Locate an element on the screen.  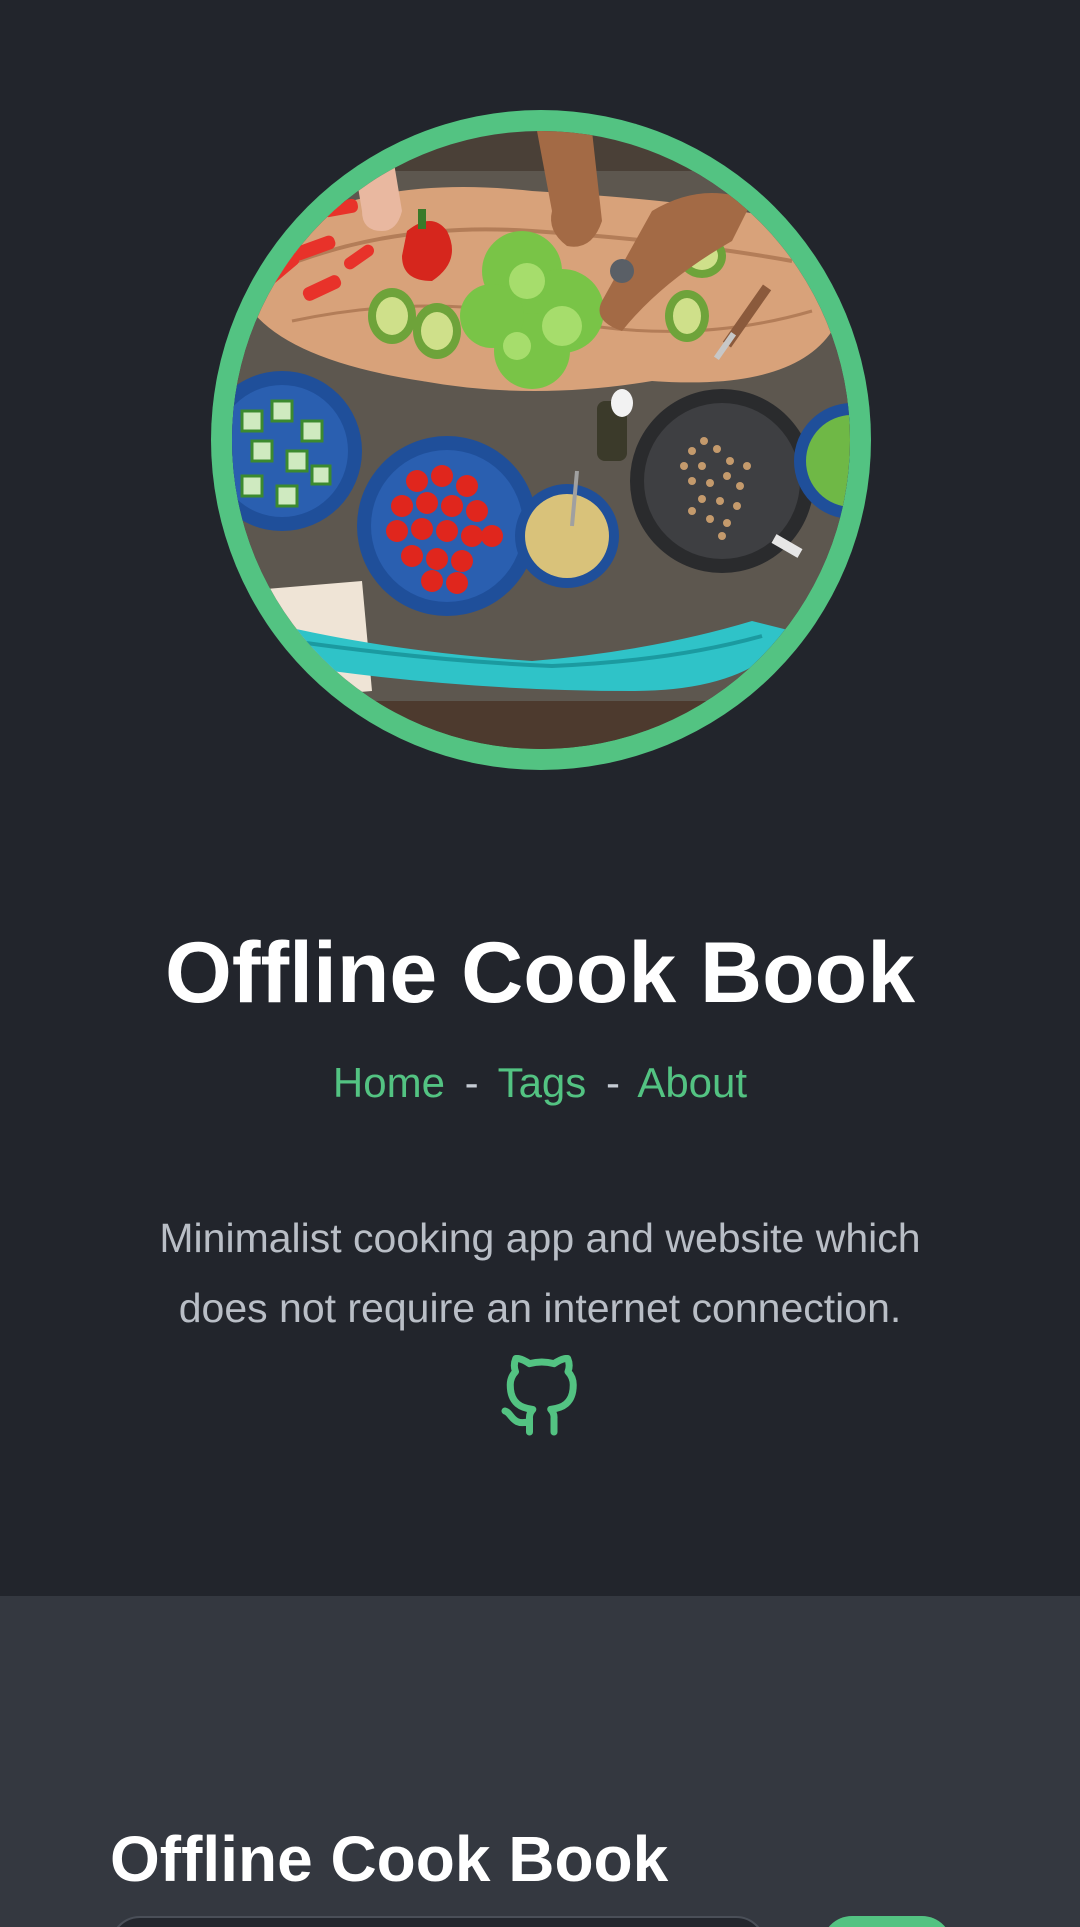
nav-tags-link: Tags is located at coordinates (542, 1082).